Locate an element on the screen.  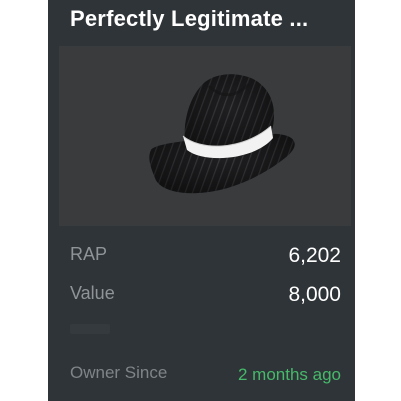
rap-value: 6,202 is located at coordinates (314, 255).